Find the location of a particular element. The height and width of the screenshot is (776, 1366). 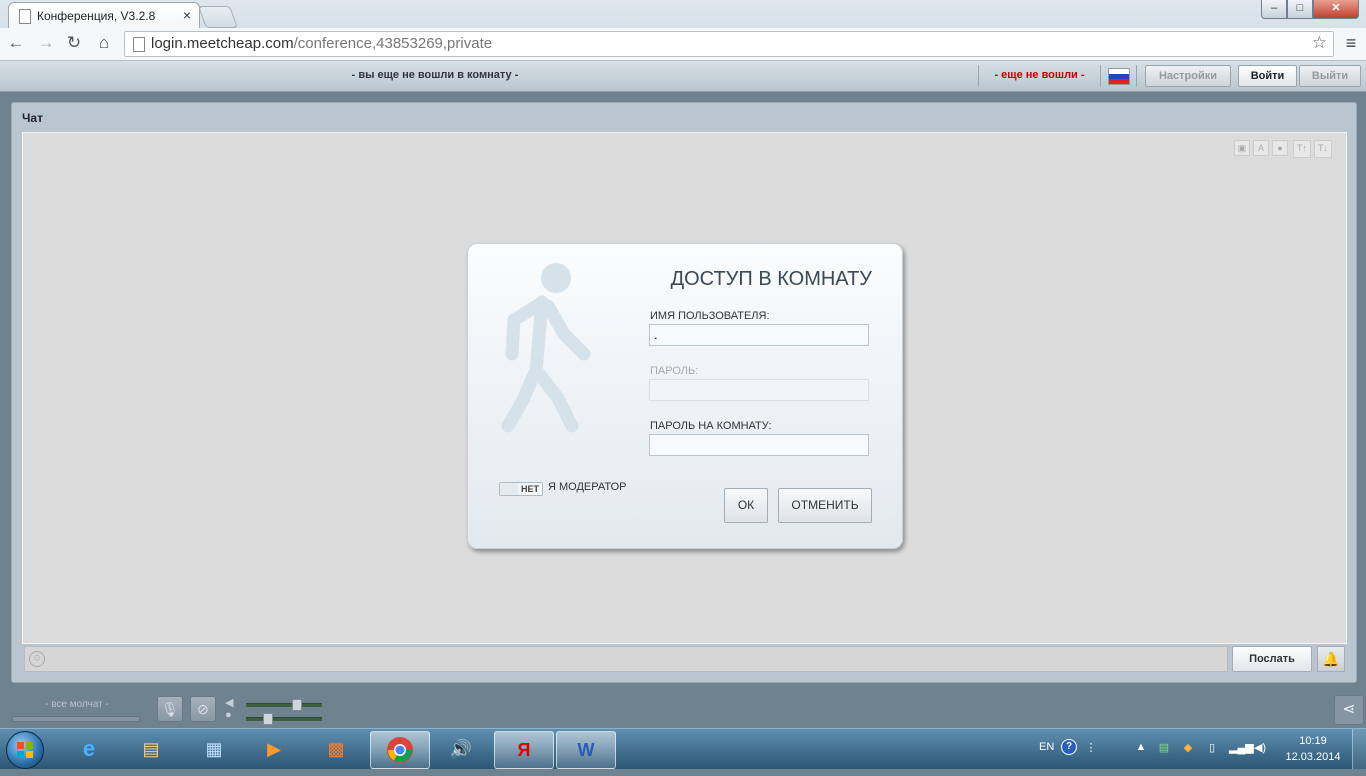

share-icon: ⋖ is located at coordinates (1349, 710).